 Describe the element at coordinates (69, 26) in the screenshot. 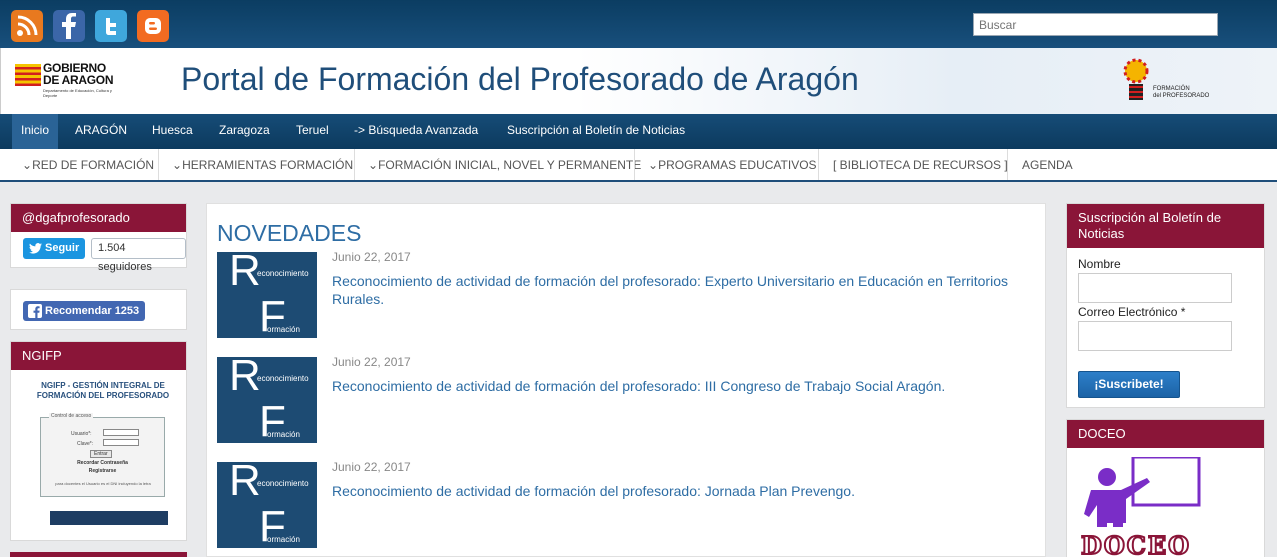

I see `facebook-icon` at that location.